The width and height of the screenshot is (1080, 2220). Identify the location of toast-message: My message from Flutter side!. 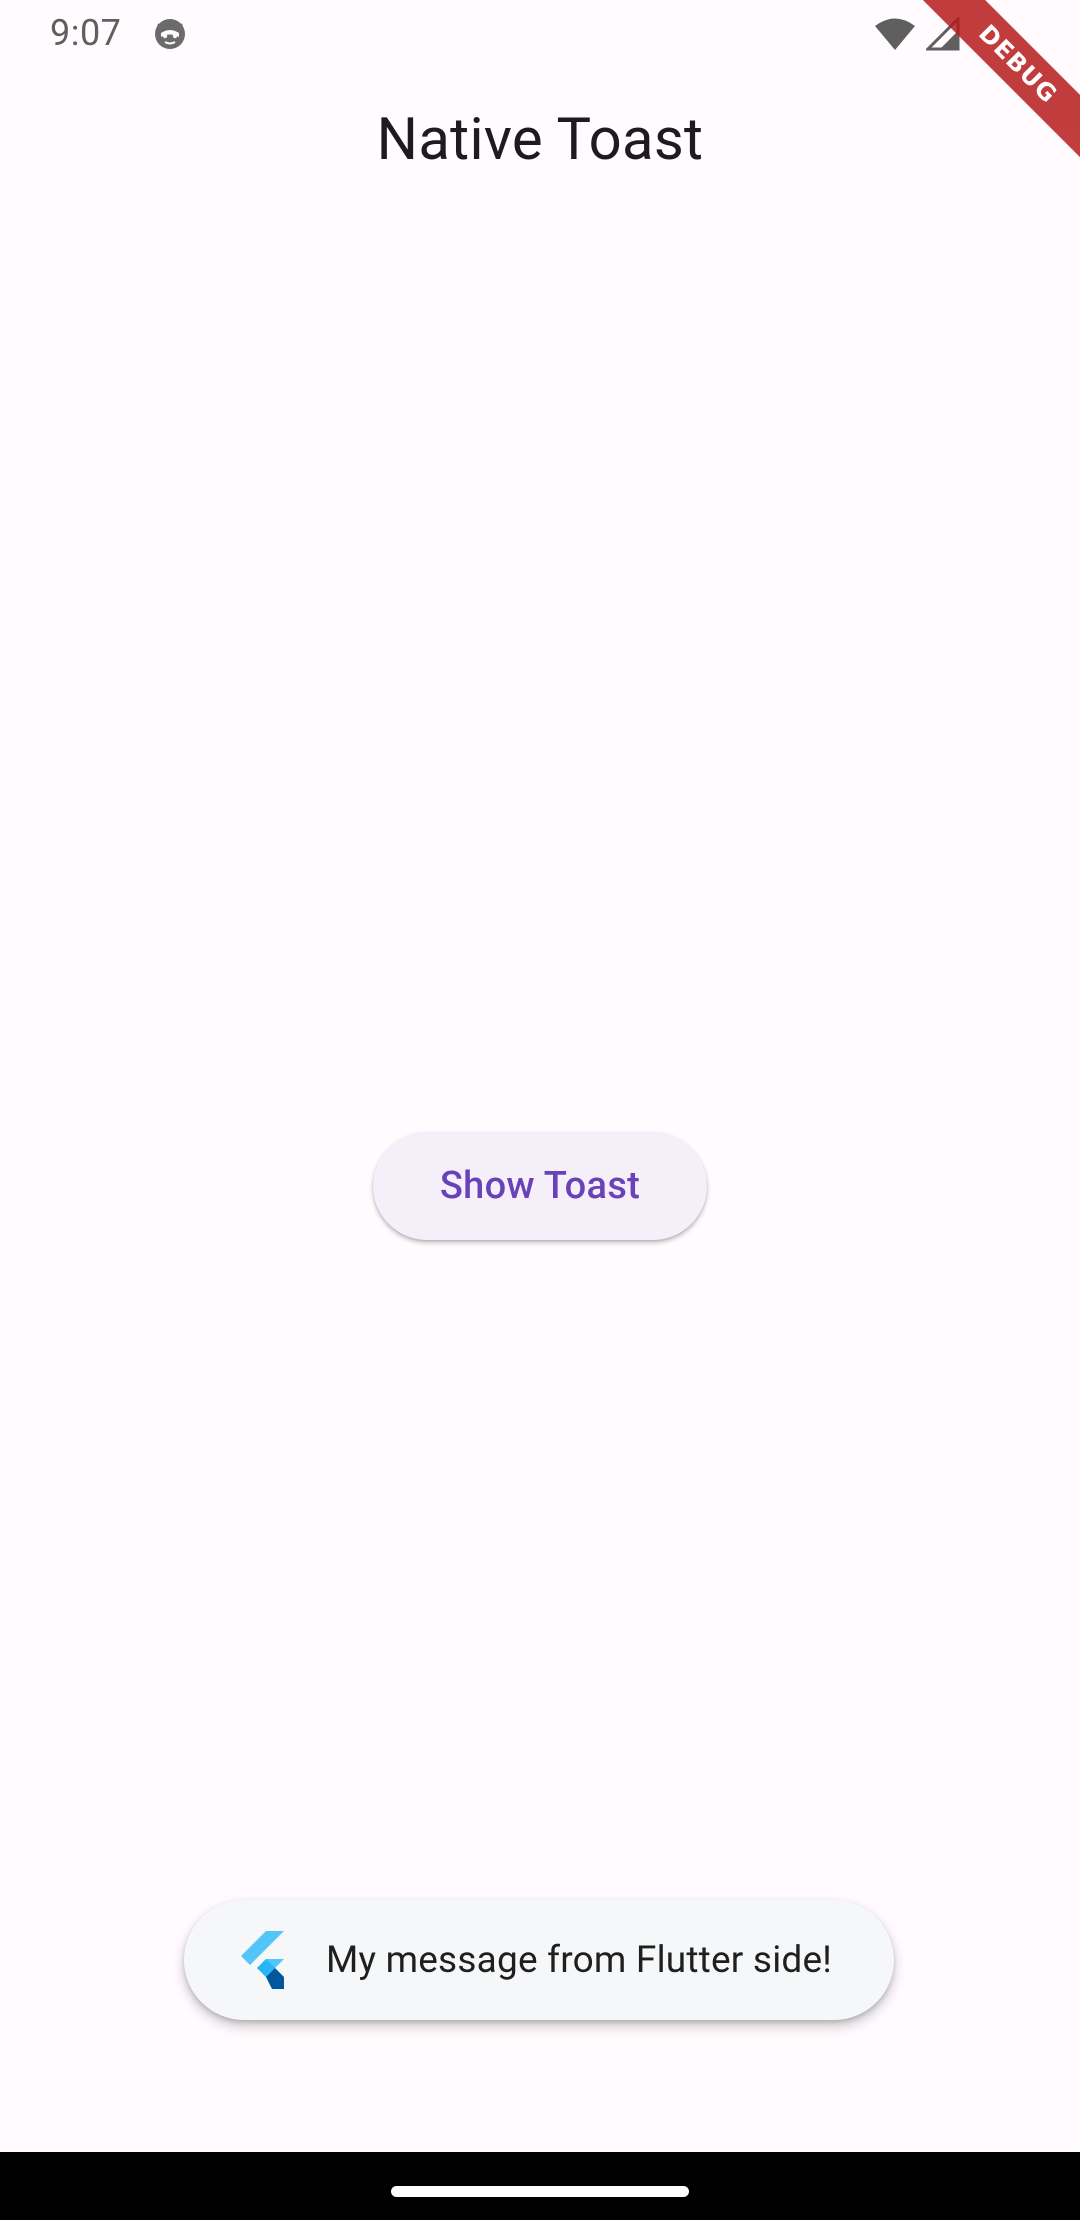
(579, 1960).